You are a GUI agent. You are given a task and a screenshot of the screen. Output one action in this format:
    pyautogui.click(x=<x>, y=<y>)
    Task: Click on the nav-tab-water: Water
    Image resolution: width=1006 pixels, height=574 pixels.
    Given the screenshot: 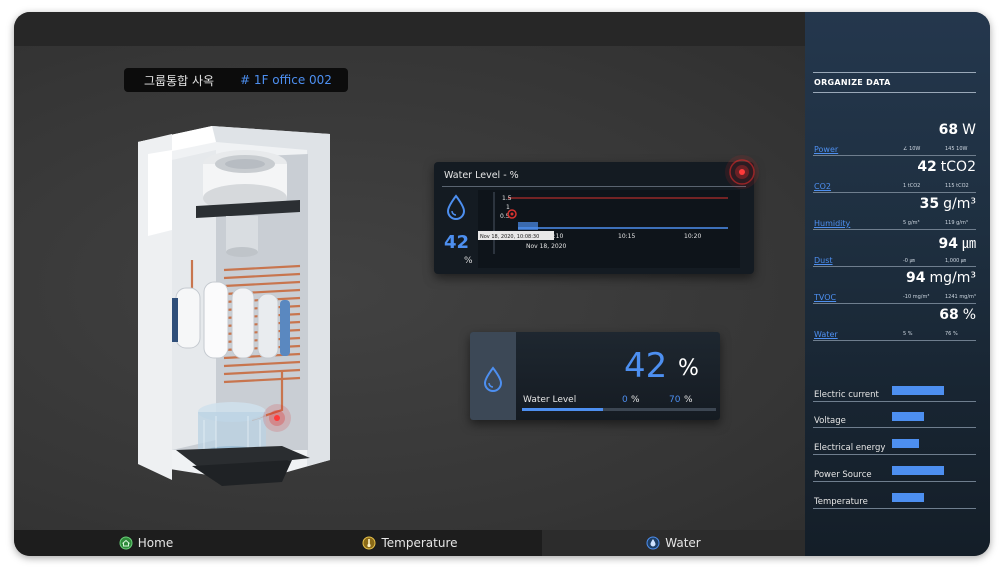 What is the action you would take?
    pyautogui.click(x=673, y=543)
    